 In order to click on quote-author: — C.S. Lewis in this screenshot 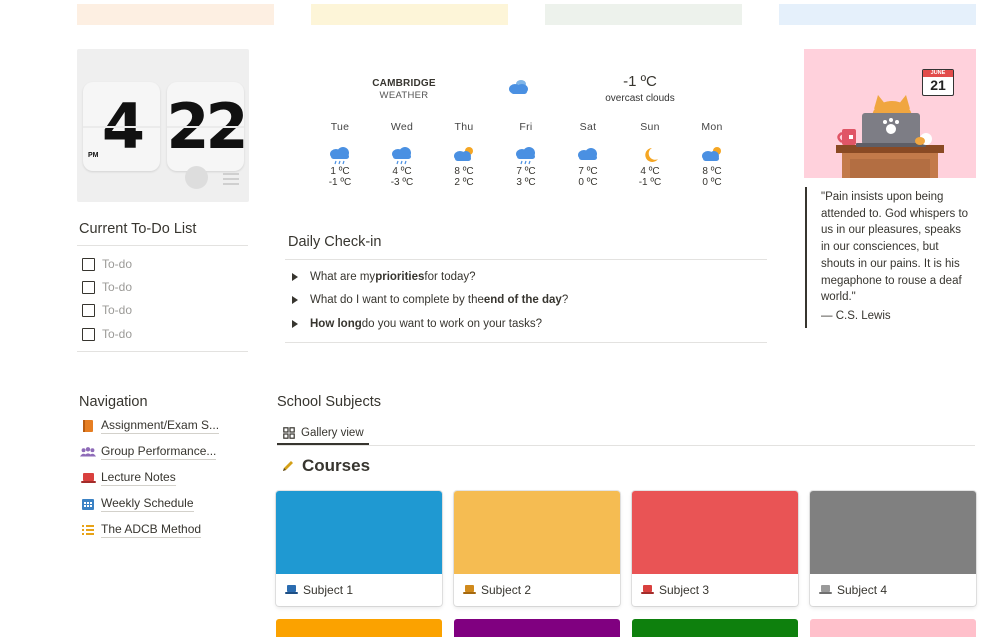, I will do `click(856, 316)`.